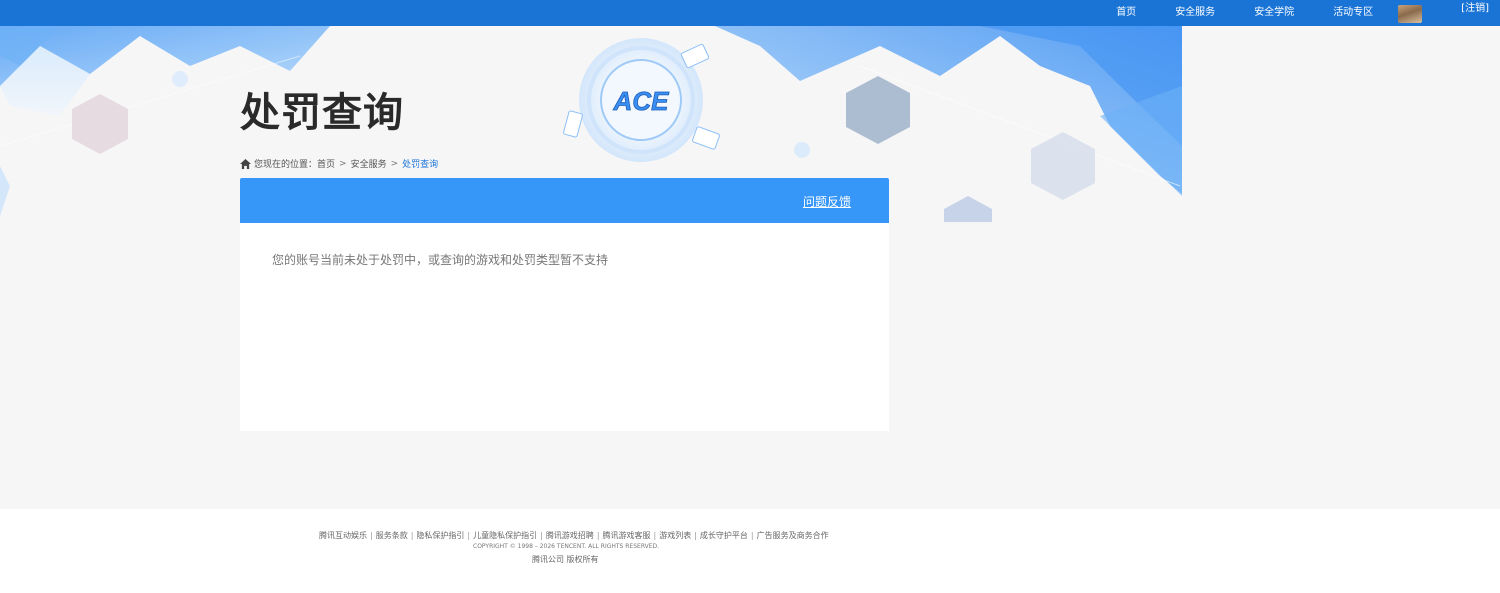  Describe the element at coordinates (245, 163) in the screenshot. I see `home-icon` at that location.